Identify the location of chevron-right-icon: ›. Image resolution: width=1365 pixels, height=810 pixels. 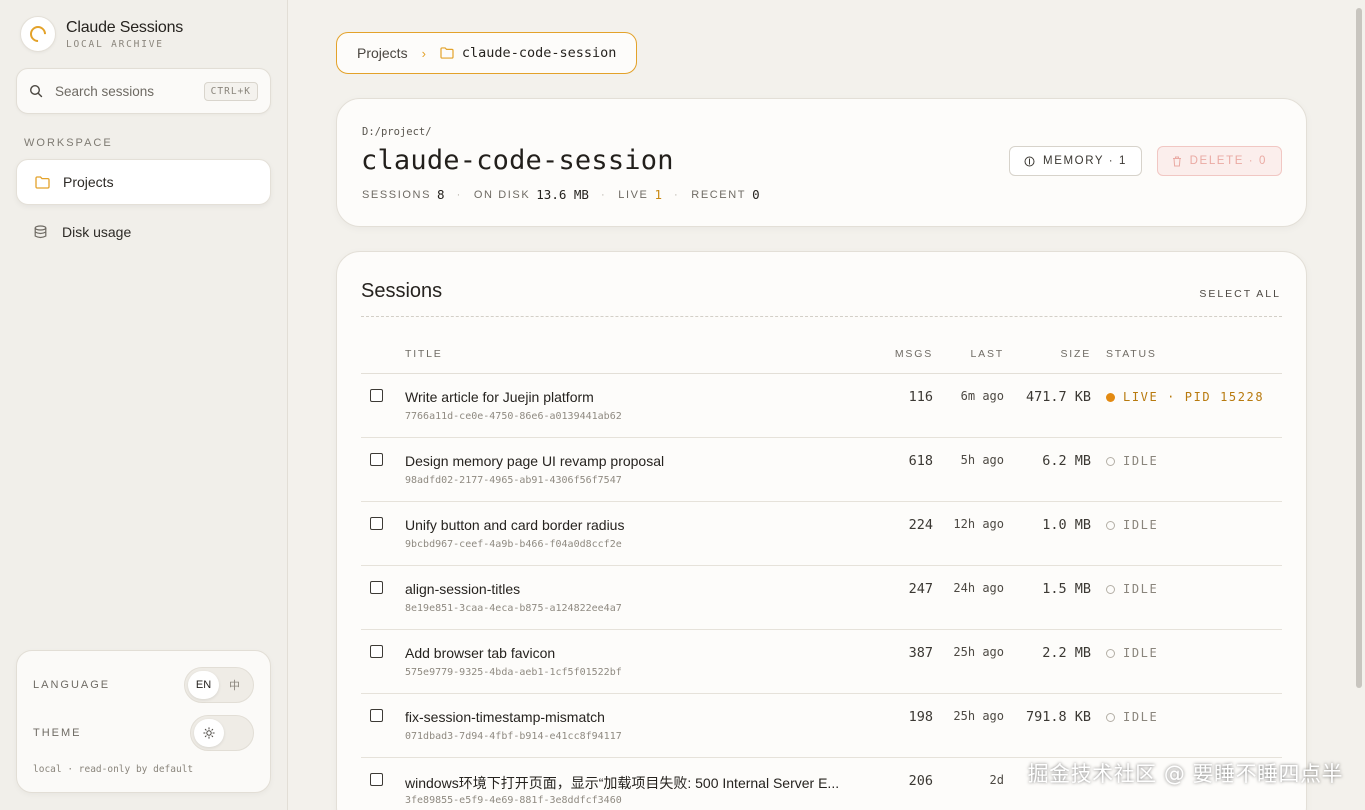
(423, 53).